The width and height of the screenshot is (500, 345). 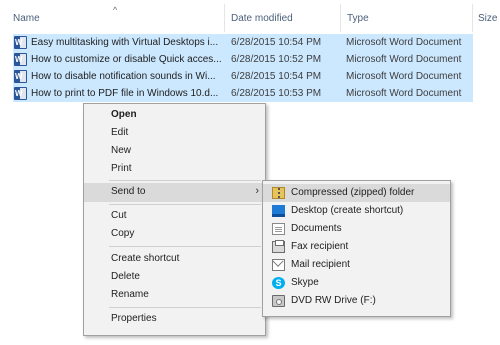 What do you see at coordinates (276, 93) in the screenshot?
I see `file-date-modified: 6/28/2015 10:53 PM` at bounding box center [276, 93].